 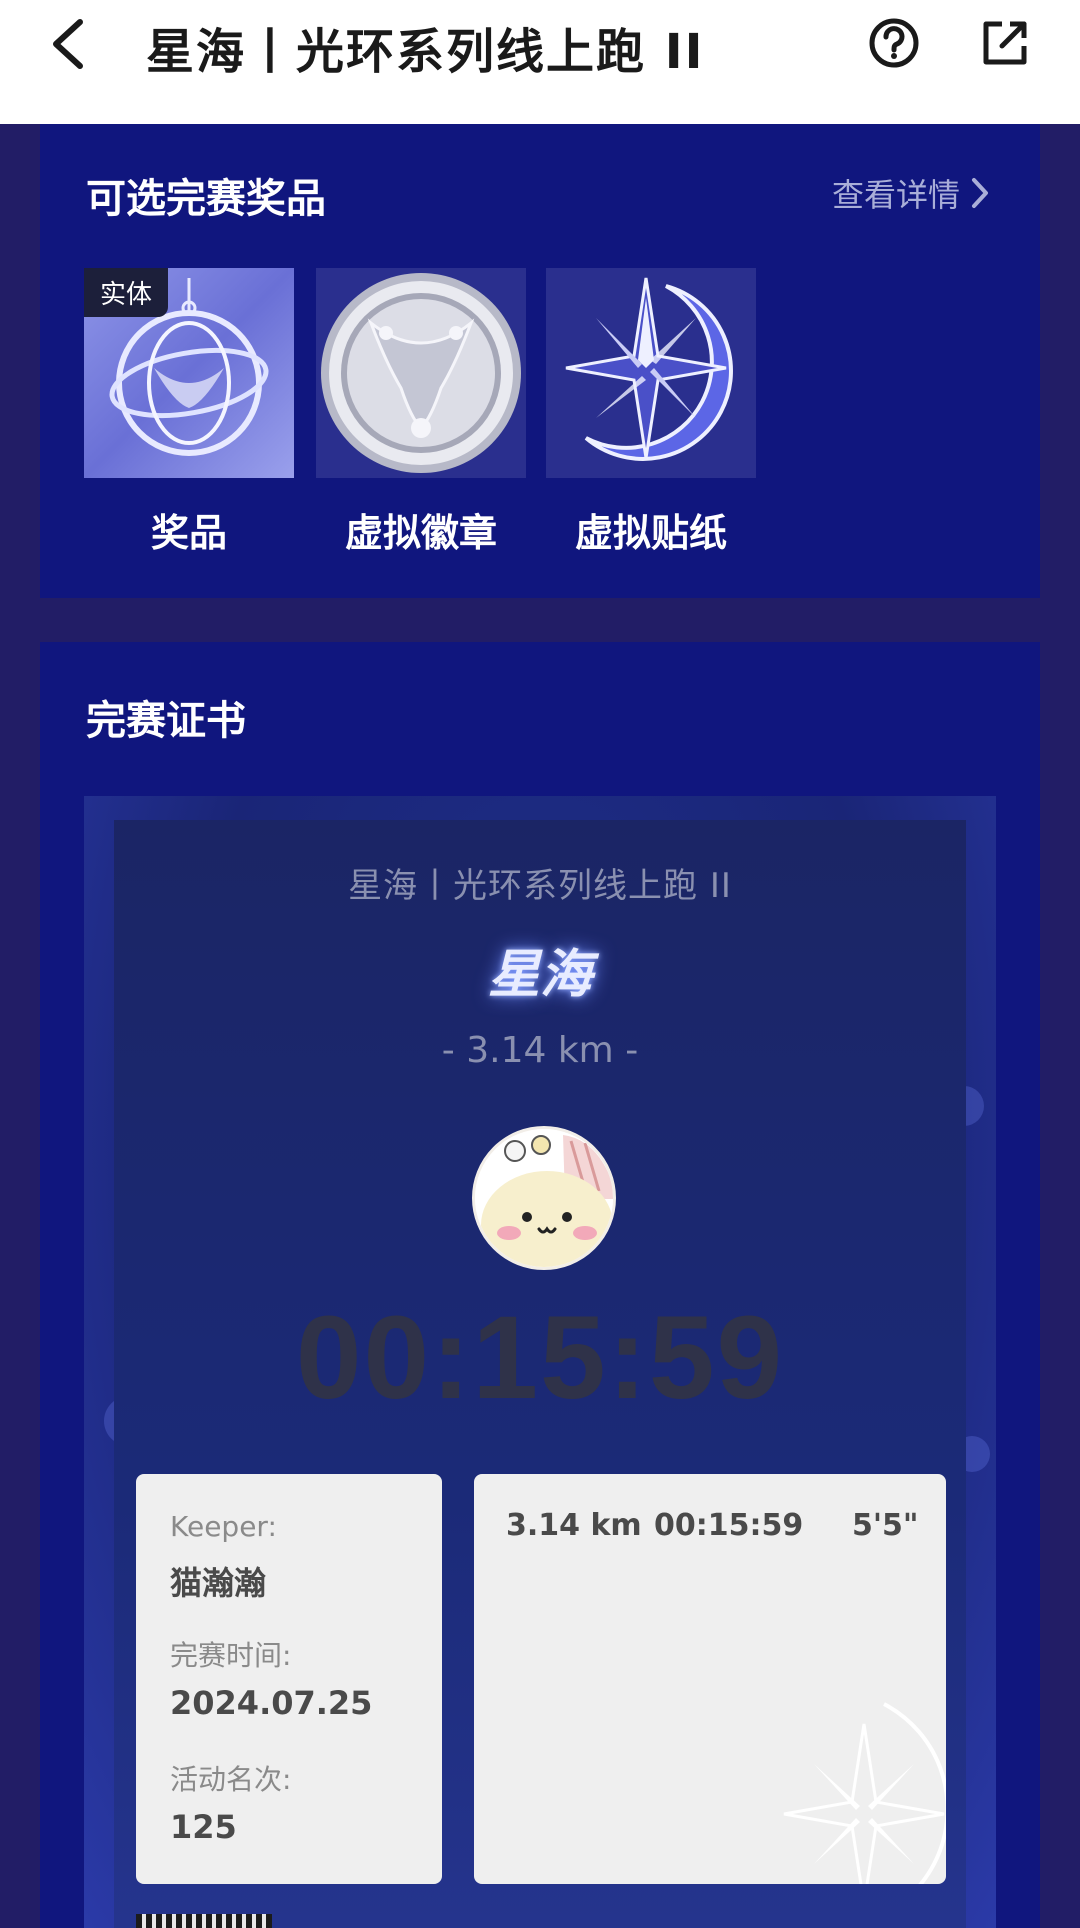 What do you see at coordinates (223, 1526) in the screenshot?
I see `keeper-label: Keeper:` at bounding box center [223, 1526].